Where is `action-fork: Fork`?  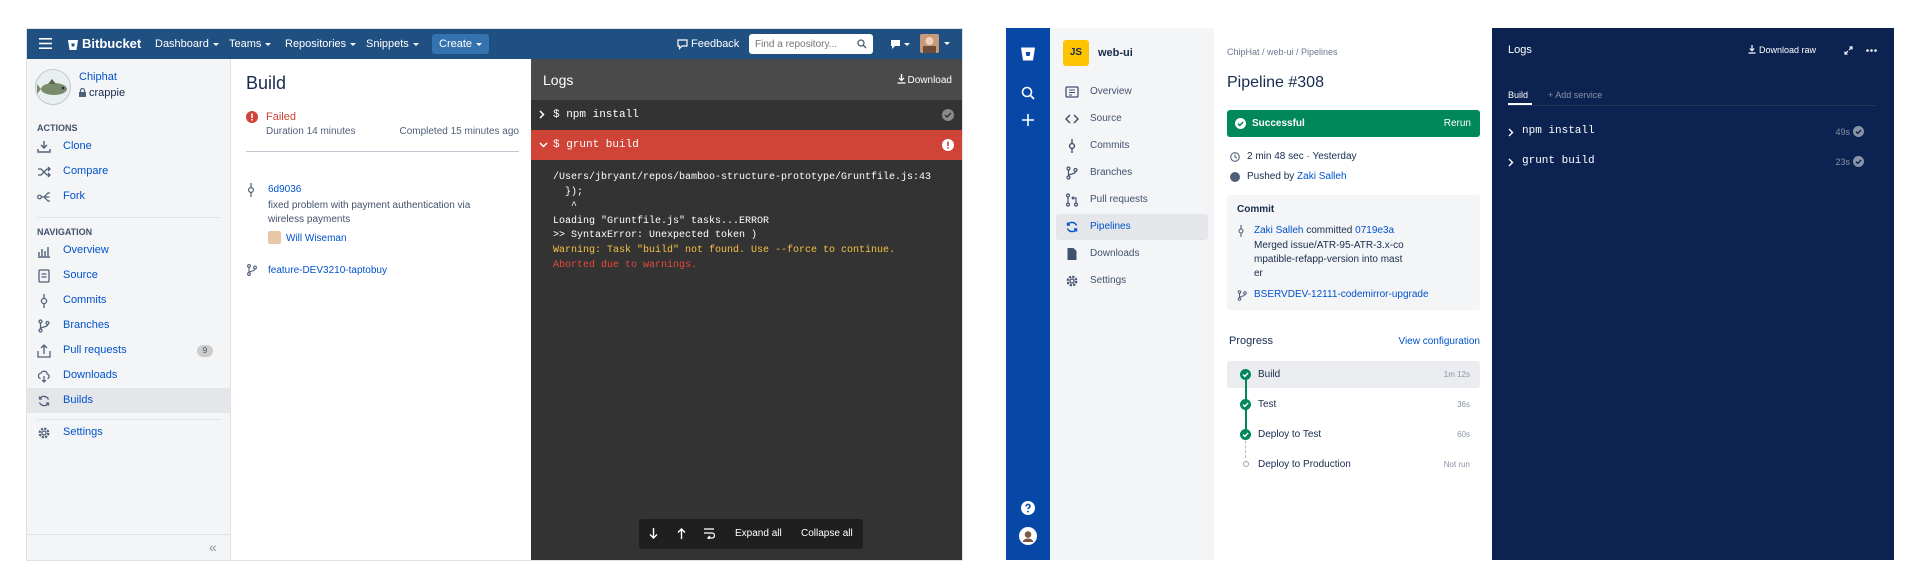 action-fork: Fork is located at coordinates (128, 196).